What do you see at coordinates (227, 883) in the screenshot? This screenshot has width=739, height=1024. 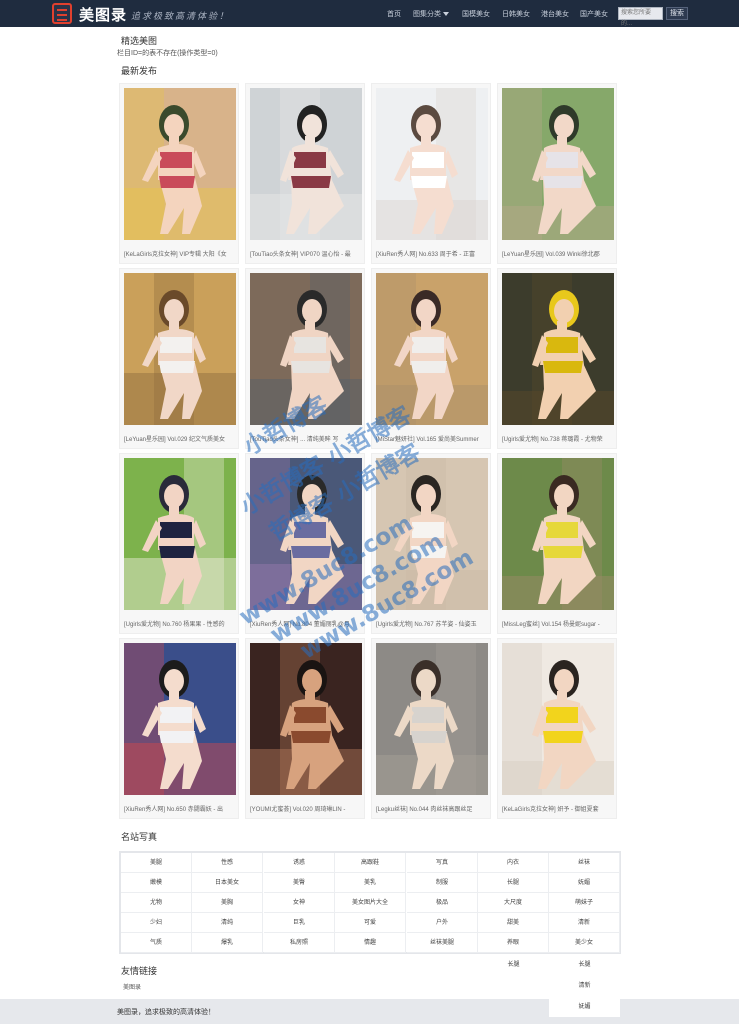 I see `tag-link: 日本美女` at bounding box center [227, 883].